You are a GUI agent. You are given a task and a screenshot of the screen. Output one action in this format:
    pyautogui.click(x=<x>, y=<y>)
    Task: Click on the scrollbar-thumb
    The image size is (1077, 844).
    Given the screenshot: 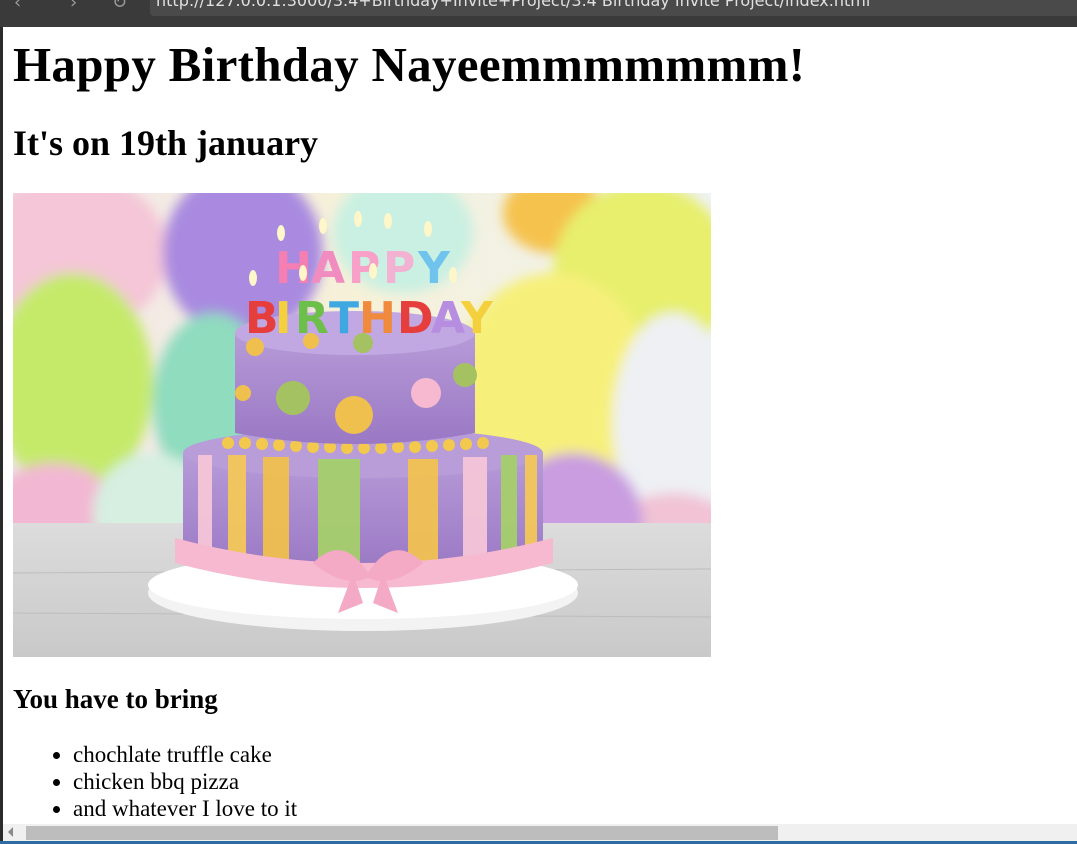 What is the action you would take?
    pyautogui.click(x=402, y=833)
    